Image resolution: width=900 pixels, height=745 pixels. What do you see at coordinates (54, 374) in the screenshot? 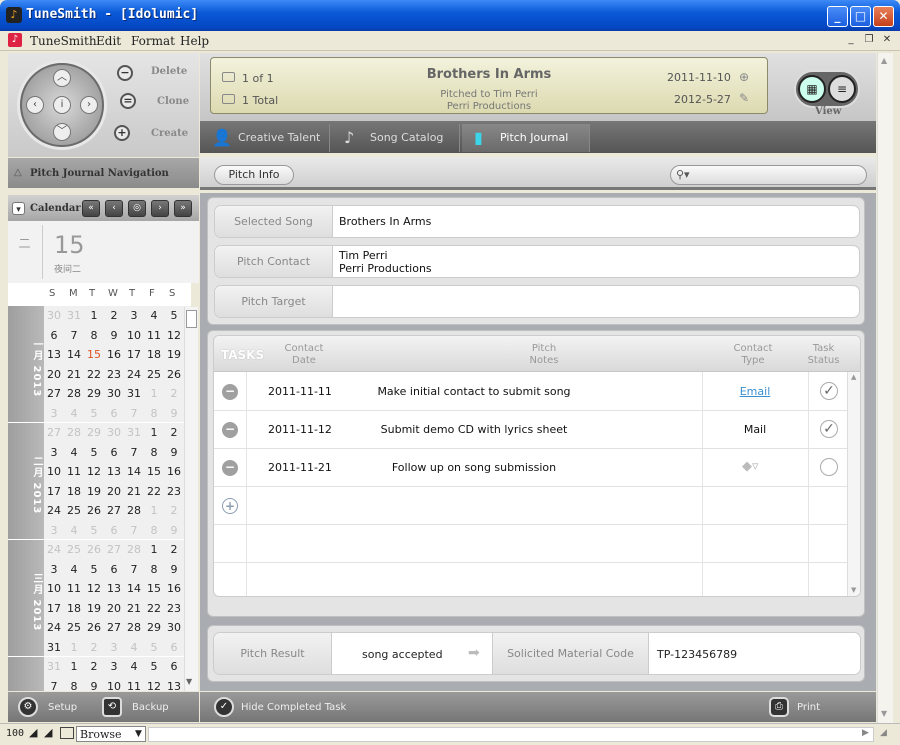
I see `calendar-day: 20` at bounding box center [54, 374].